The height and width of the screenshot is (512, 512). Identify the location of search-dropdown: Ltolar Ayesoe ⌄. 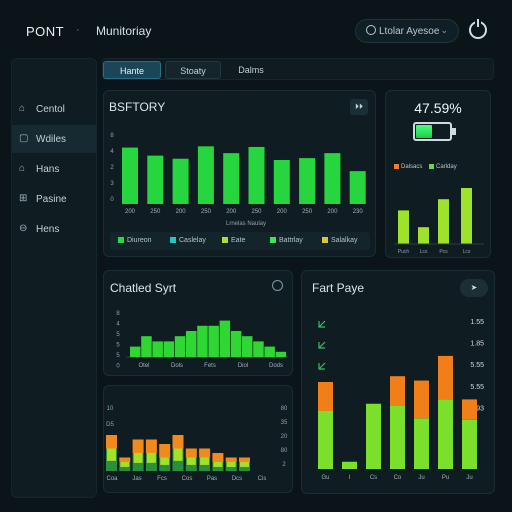
(407, 31).